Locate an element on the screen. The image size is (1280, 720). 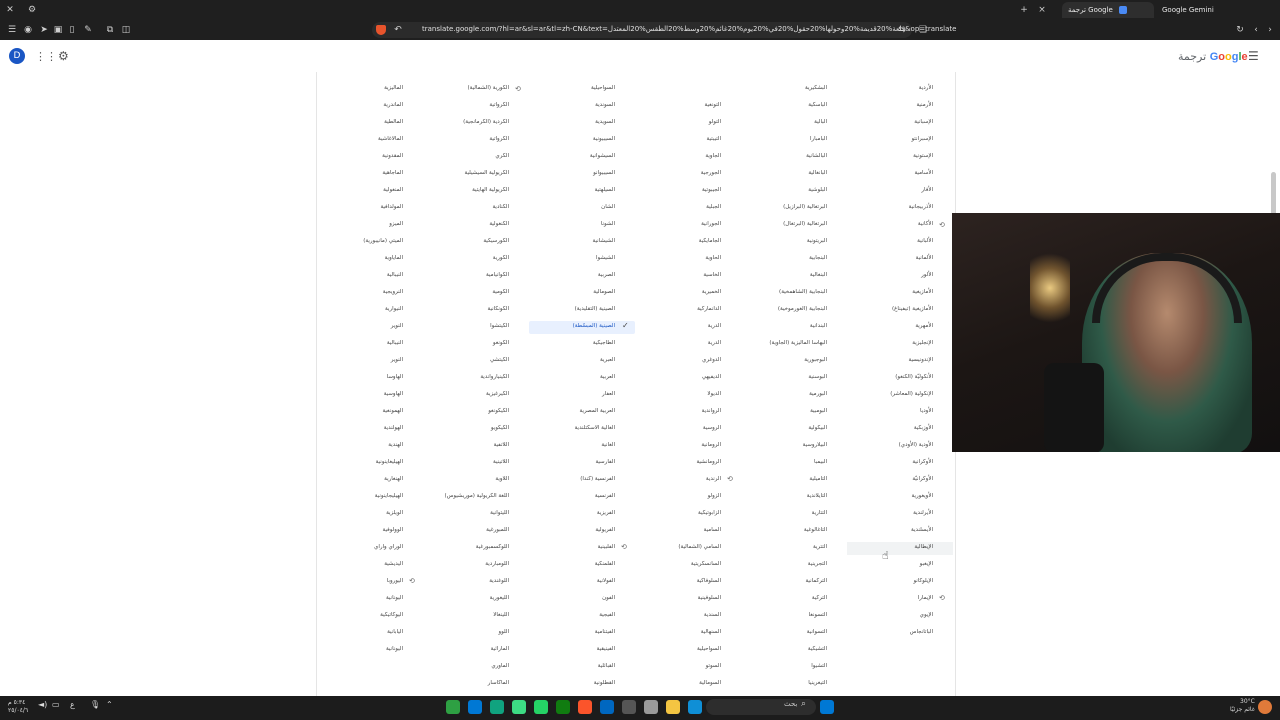
language-option: الكوانيامية is located at coordinates (497, 275).